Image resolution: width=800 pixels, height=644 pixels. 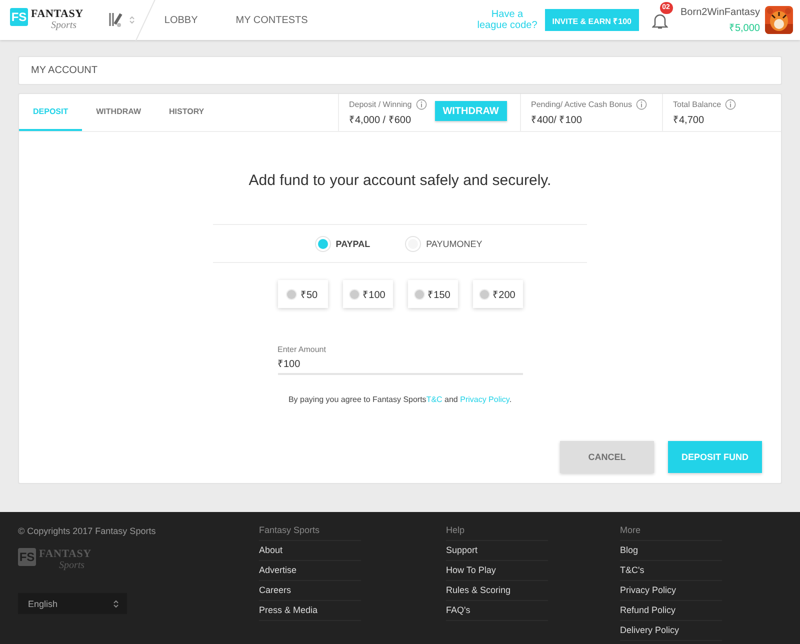 What do you see at coordinates (380, 120) in the screenshot?
I see `stat-value: ₹4,000 / ₹600` at bounding box center [380, 120].